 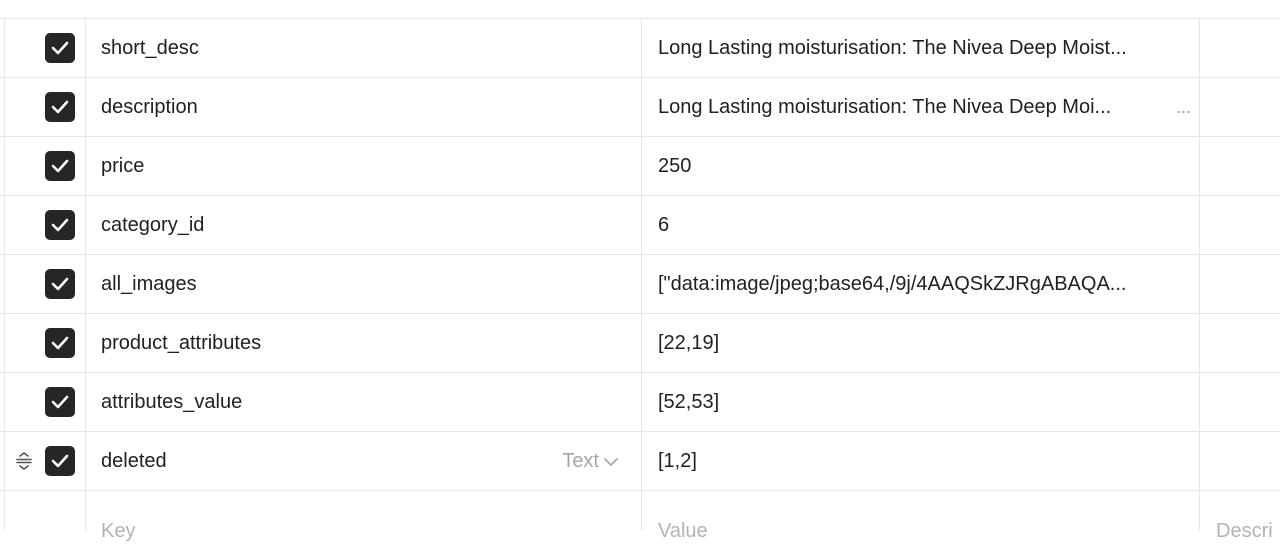 What do you see at coordinates (134, 461) in the screenshot?
I see `key-text: deleted` at bounding box center [134, 461].